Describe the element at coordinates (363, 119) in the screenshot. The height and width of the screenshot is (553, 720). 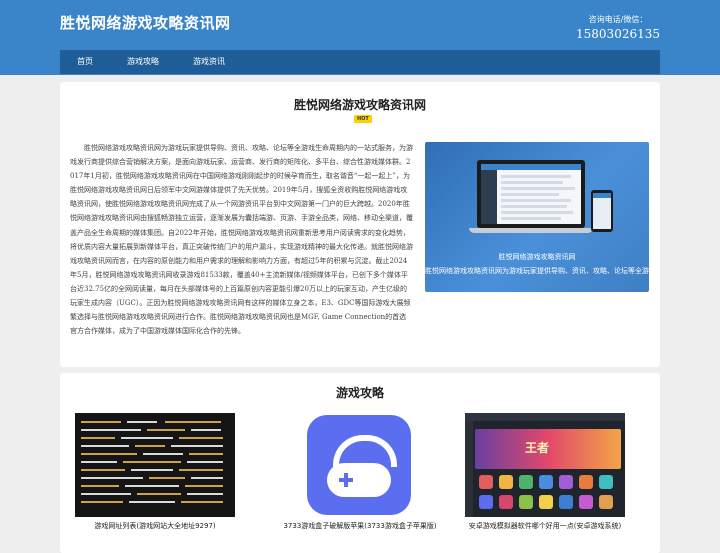
I see `hot-badge: HOT` at that location.